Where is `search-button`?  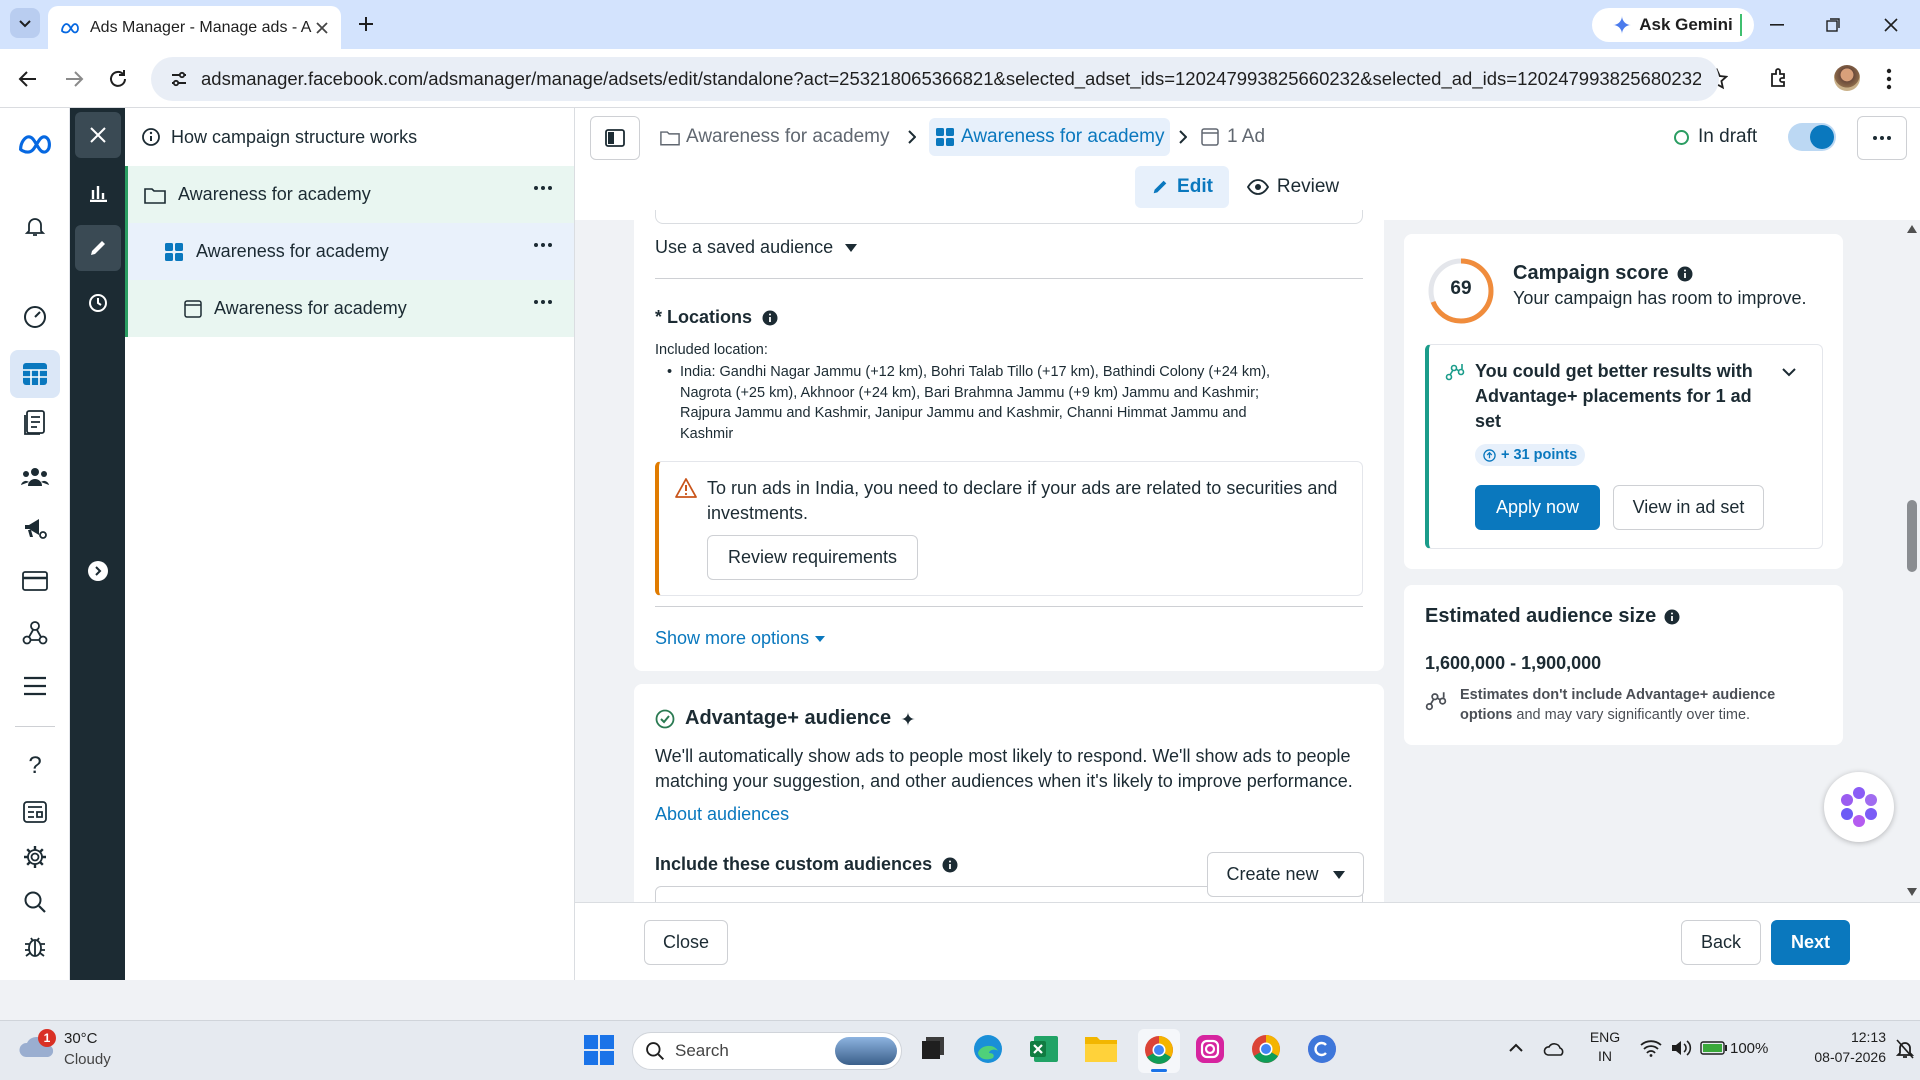 search-button is located at coordinates (35, 902).